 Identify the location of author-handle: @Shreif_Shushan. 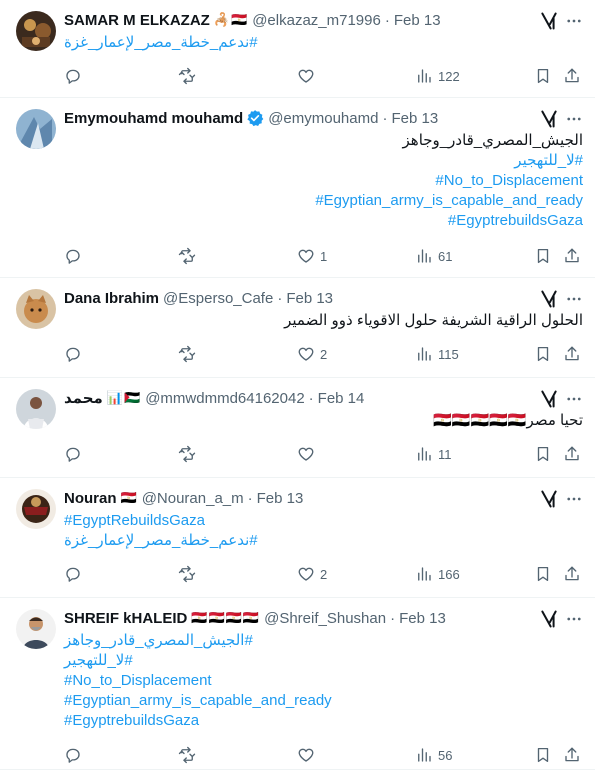
(325, 618).